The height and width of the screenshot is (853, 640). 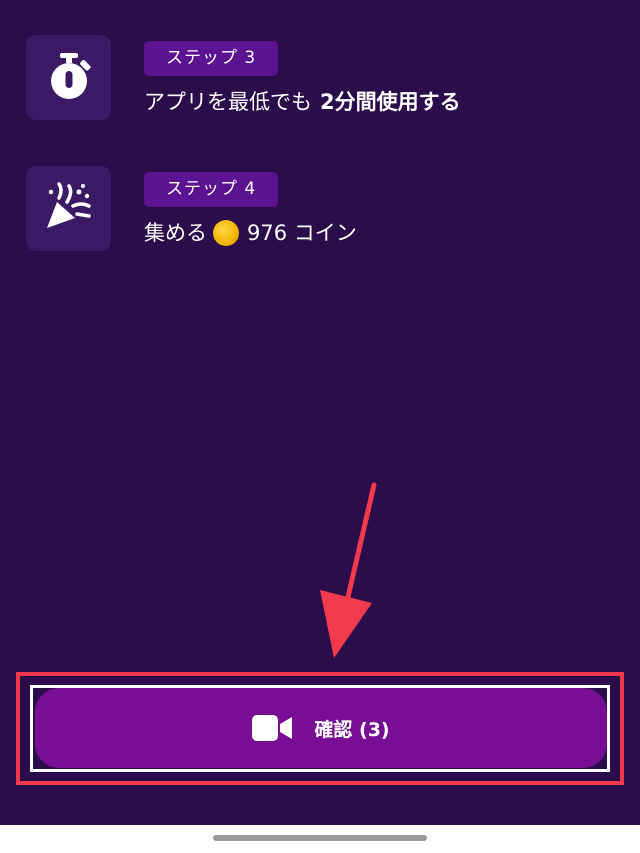 I want to click on step-item-4: ステップ 4 集める 976 コイン, so click(x=306, y=210).